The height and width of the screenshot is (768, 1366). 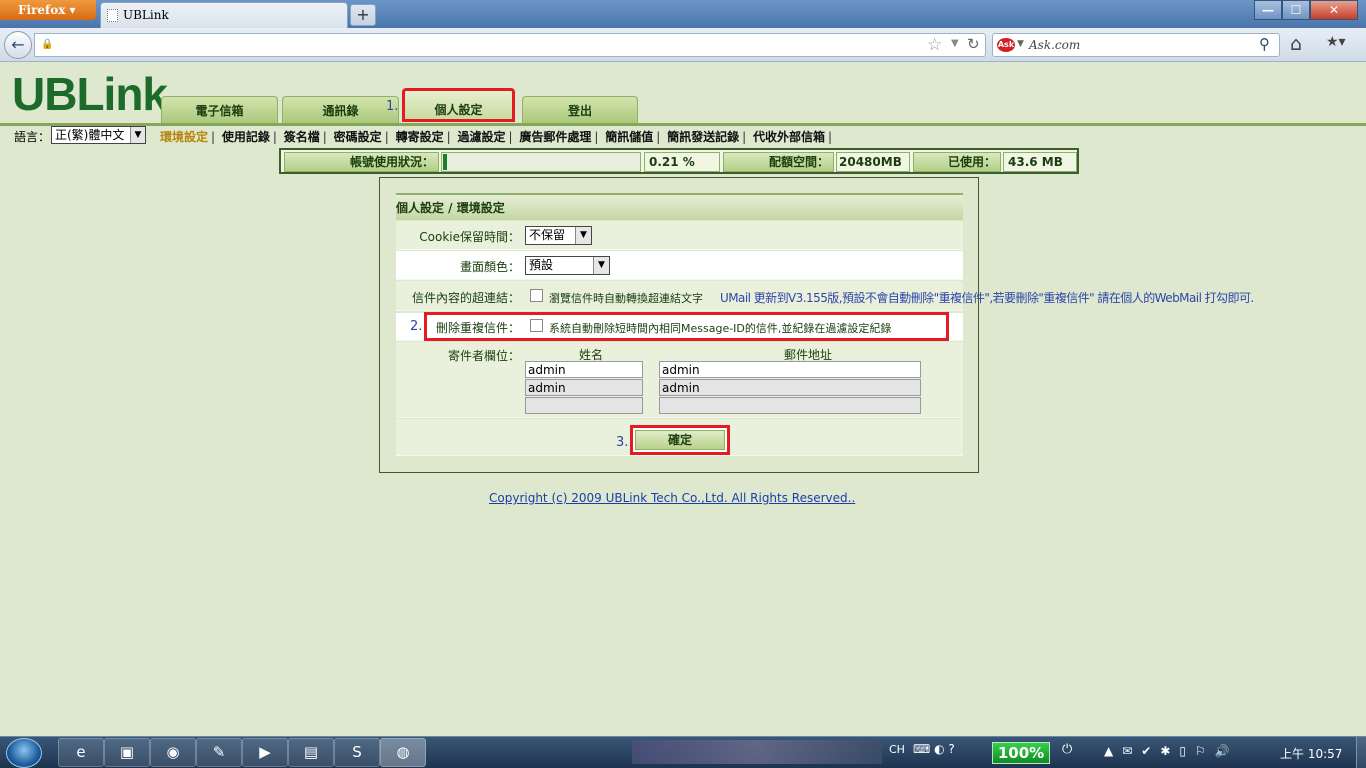 I want to click on color-value: 預設, so click(x=541, y=265).